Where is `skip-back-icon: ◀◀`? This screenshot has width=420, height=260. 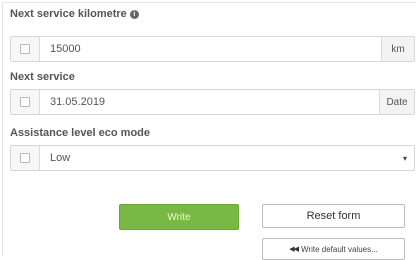
skip-back-icon: ◀◀ is located at coordinates (294, 249).